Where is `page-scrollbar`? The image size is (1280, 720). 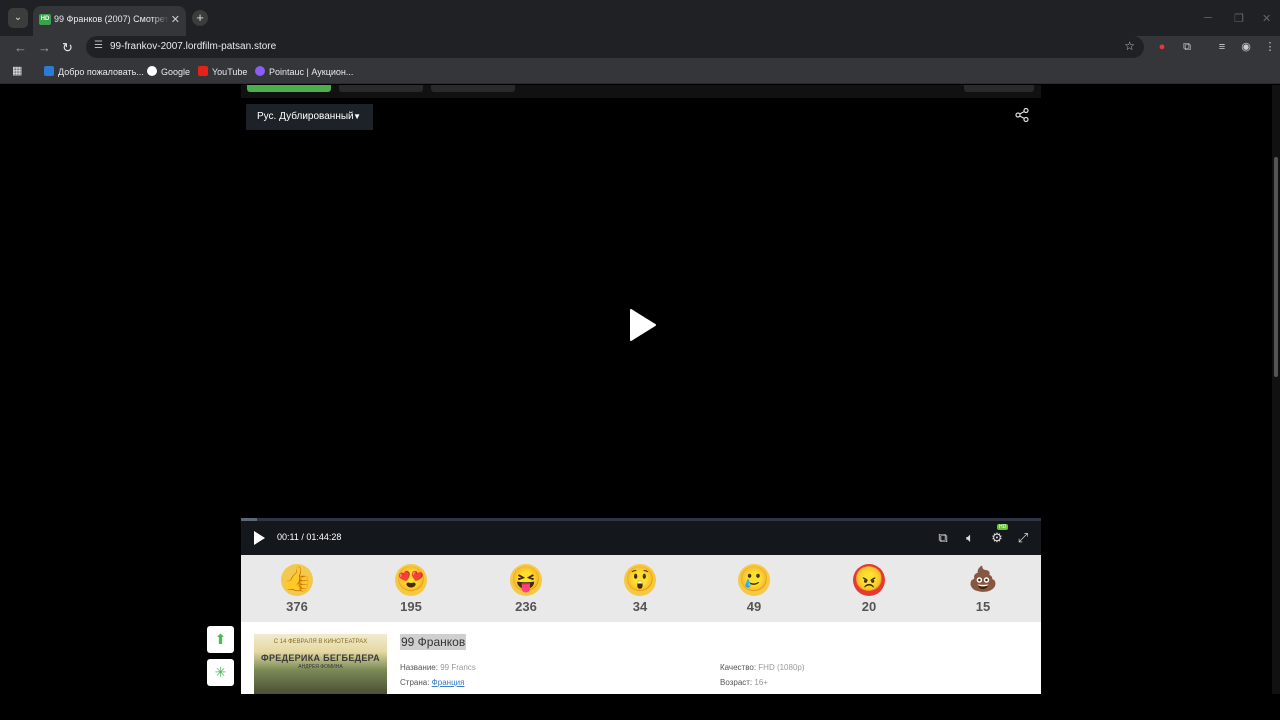 page-scrollbar is located at coordinates (1276, 389).